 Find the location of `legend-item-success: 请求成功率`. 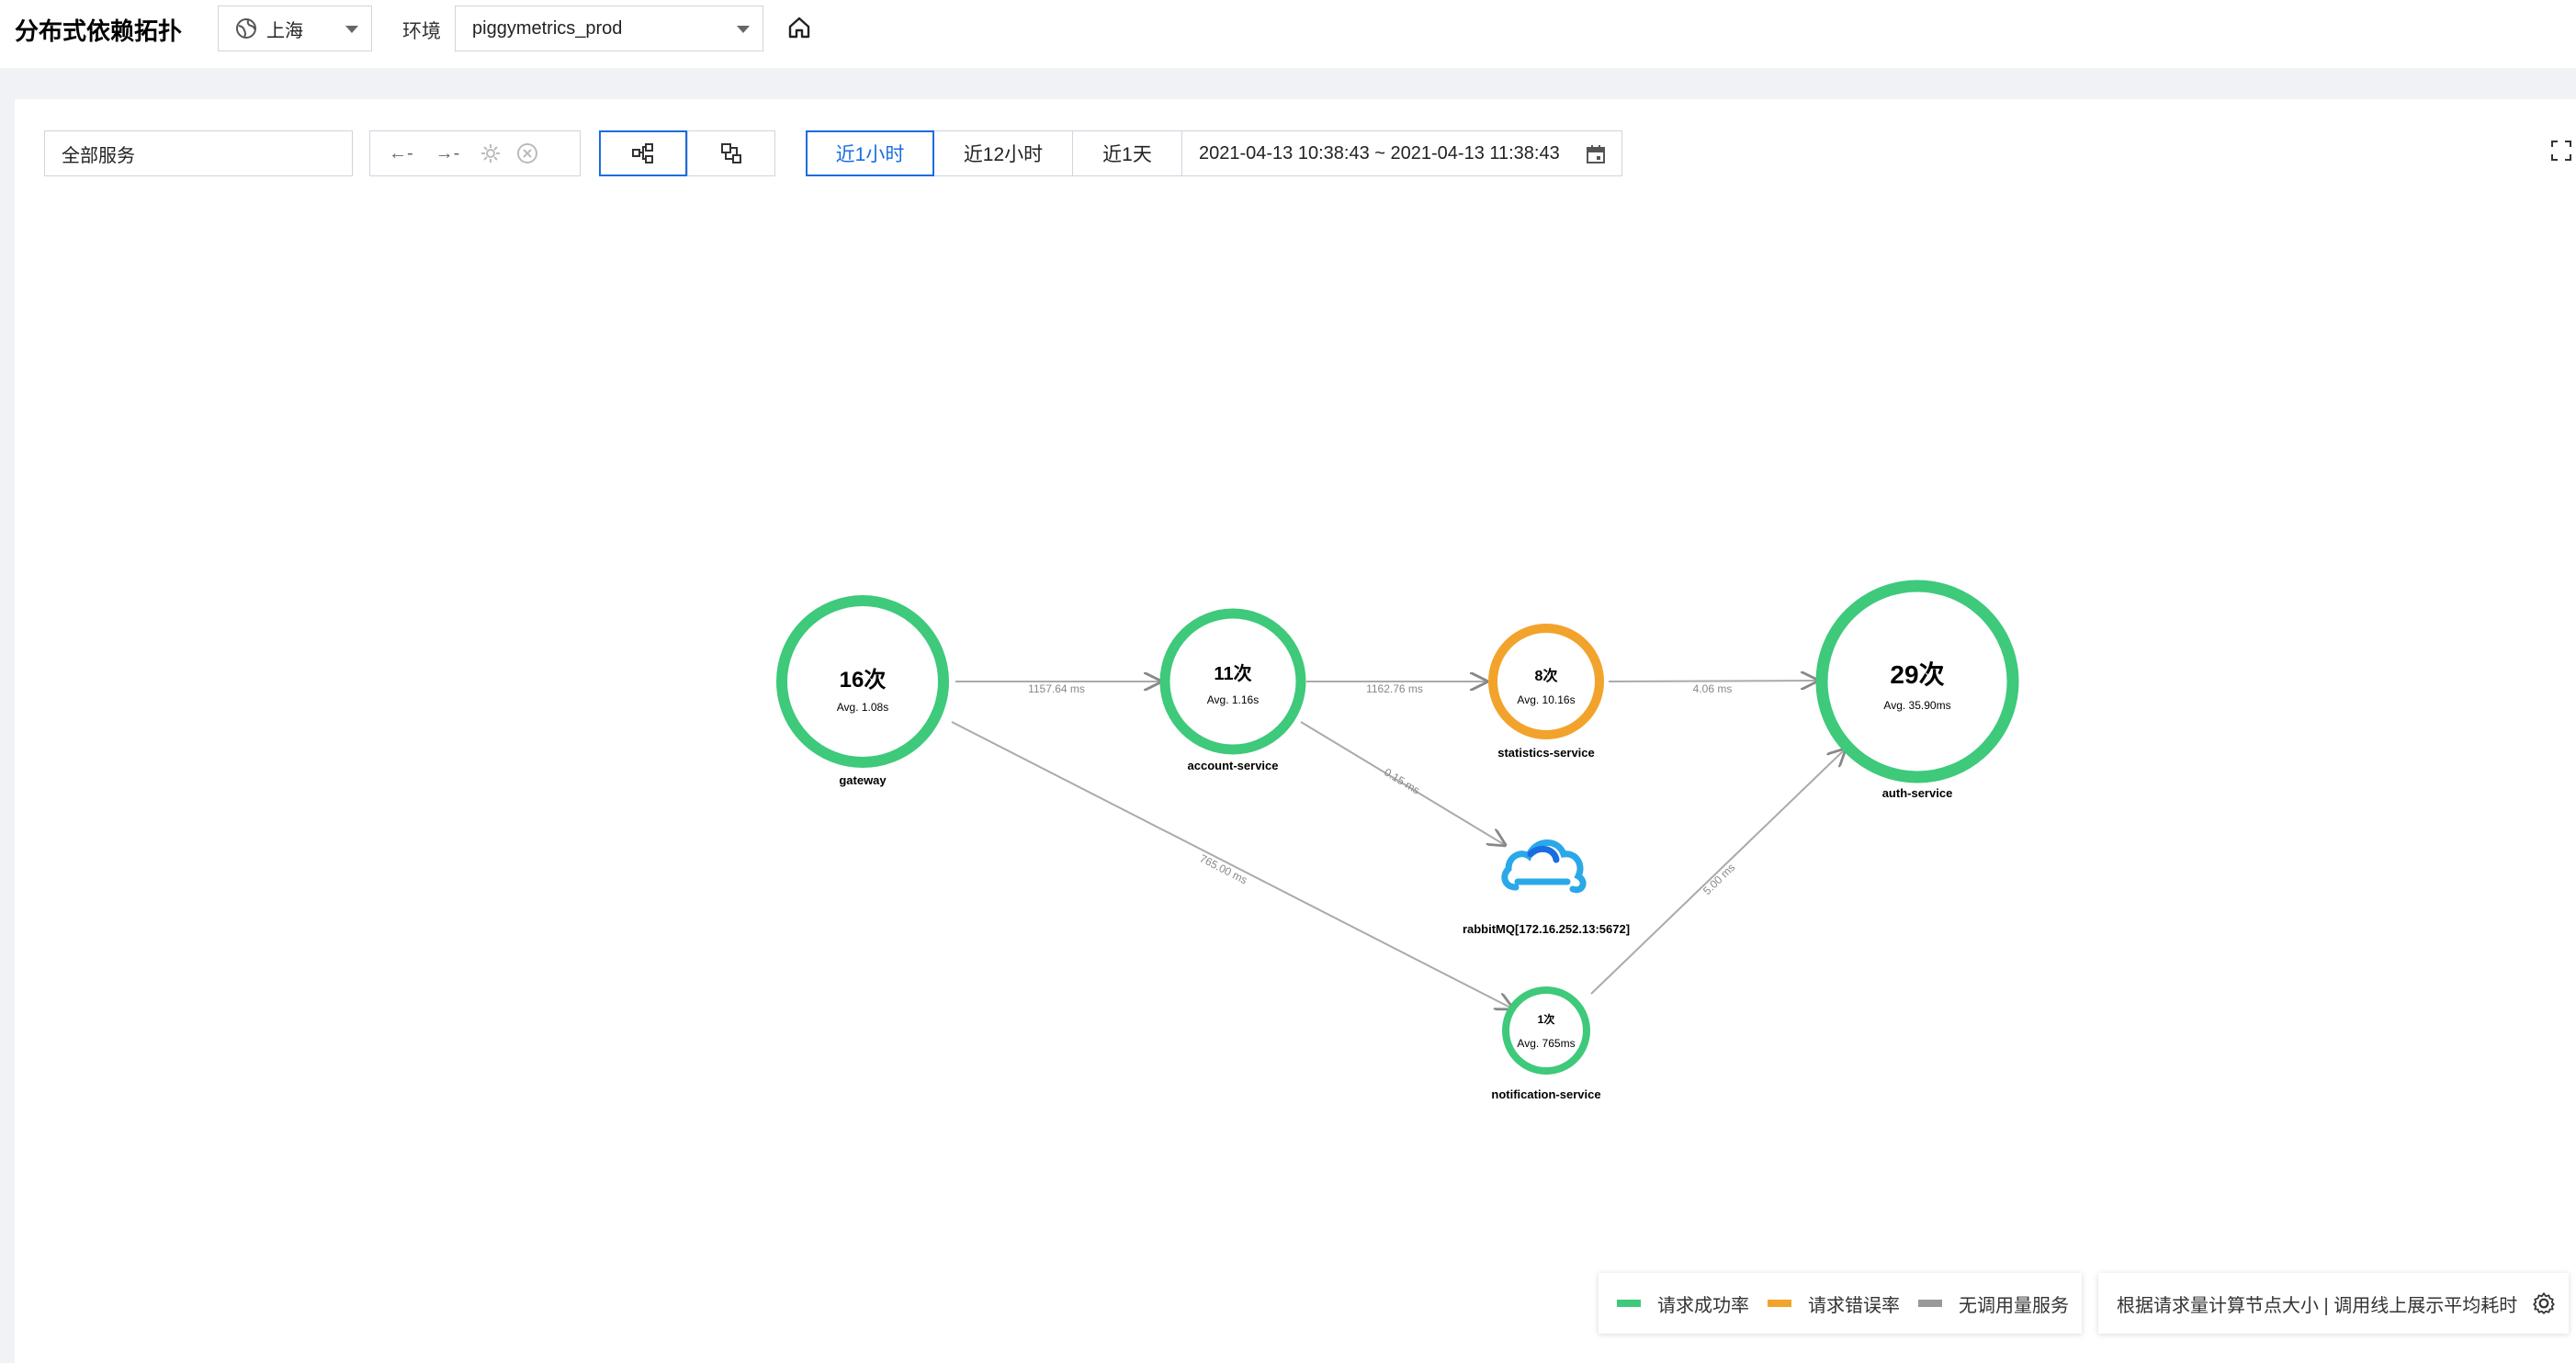

legend-item-success: 请求成功率 is located at coordinates (1683, 1303).